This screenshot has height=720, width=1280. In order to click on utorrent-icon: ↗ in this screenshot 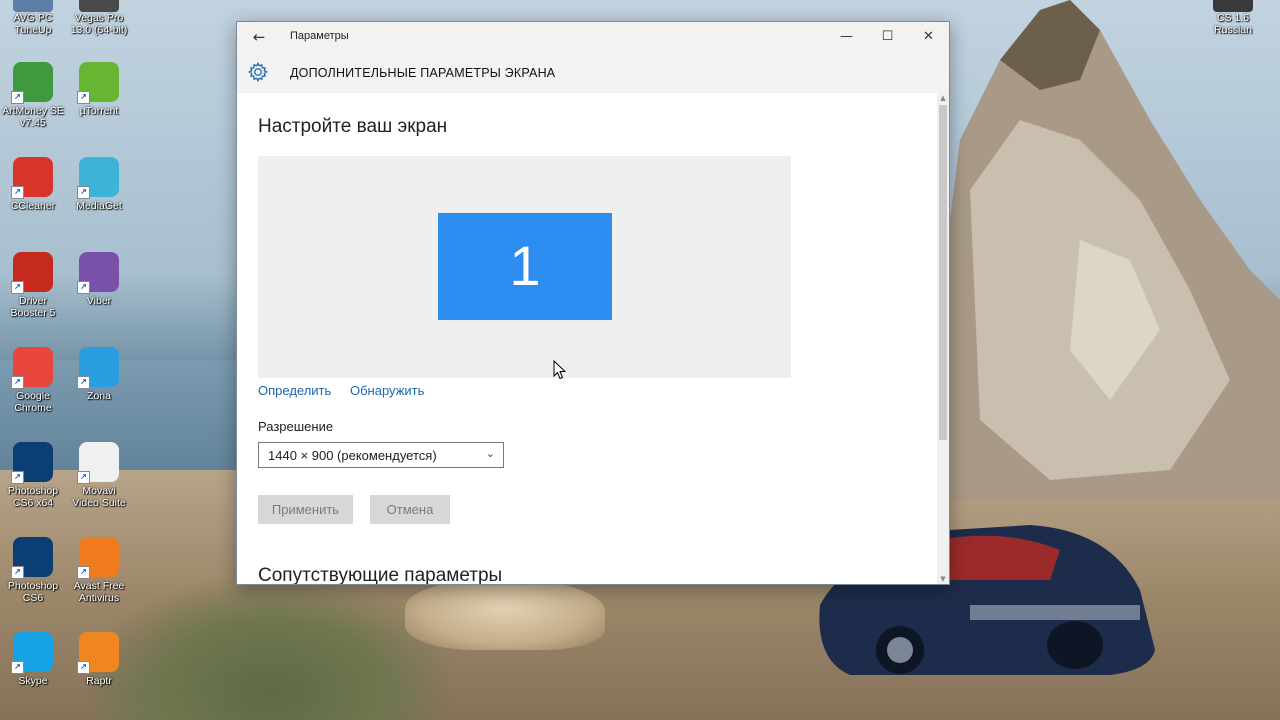, I will do `click(98, 83)`.